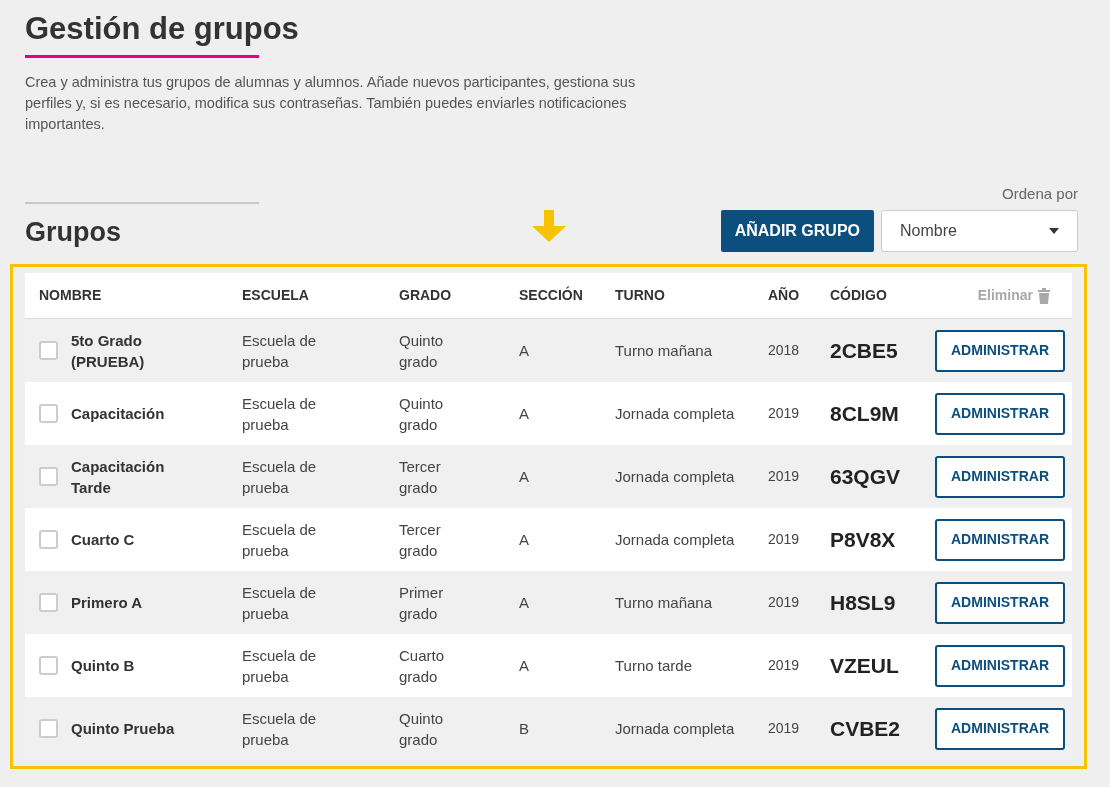  What do you see at coordinates (1054, 231) in the screenshot?
I see `caret-icon` at bounding box center [1054, 231].